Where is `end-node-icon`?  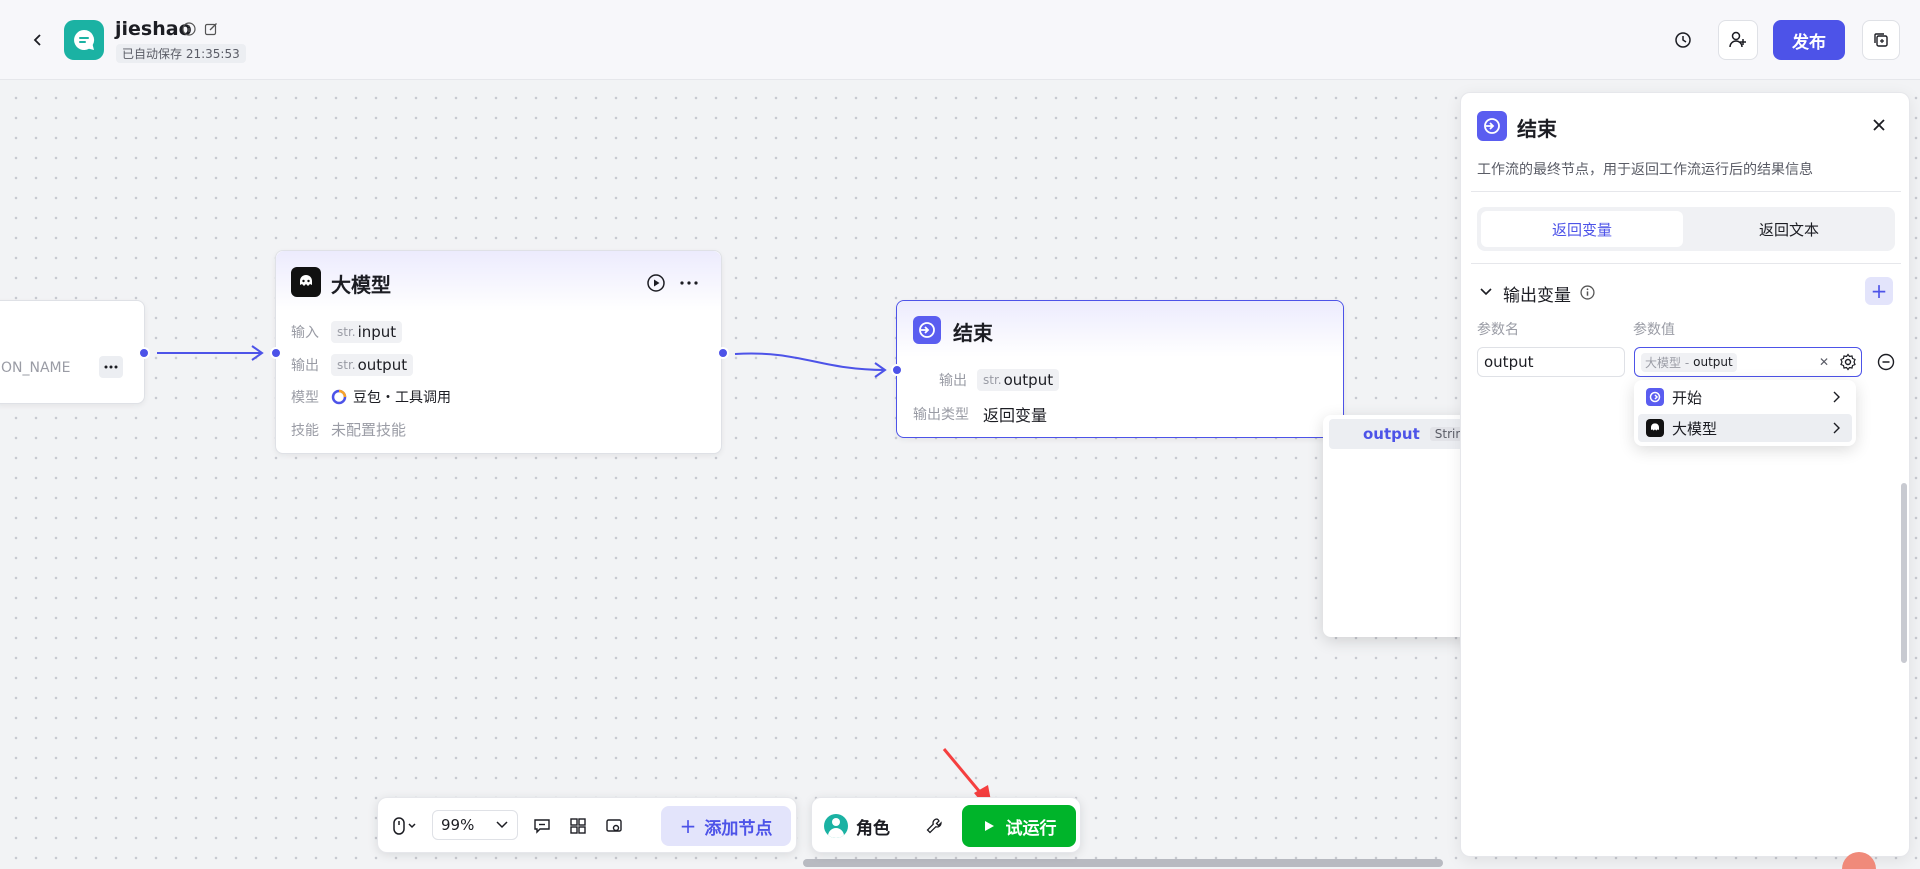 end-node-icon is located at coordinates (927, 330).